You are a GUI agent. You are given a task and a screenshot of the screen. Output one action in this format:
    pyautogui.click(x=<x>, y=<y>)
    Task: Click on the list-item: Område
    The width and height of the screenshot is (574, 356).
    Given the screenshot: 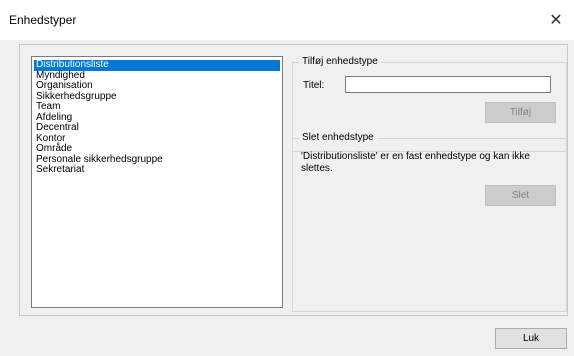 What is the action you would take?
    pyautogui.click(x=157, y=149)
    